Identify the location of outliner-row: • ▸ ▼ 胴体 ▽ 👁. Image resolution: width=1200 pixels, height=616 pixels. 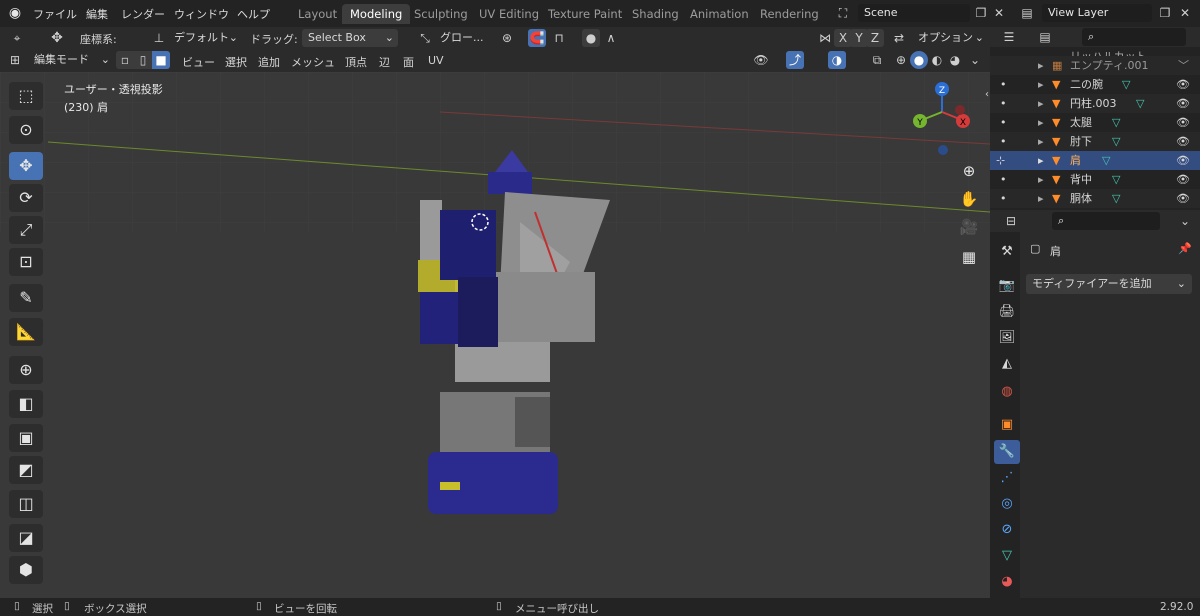
(1095, 198).